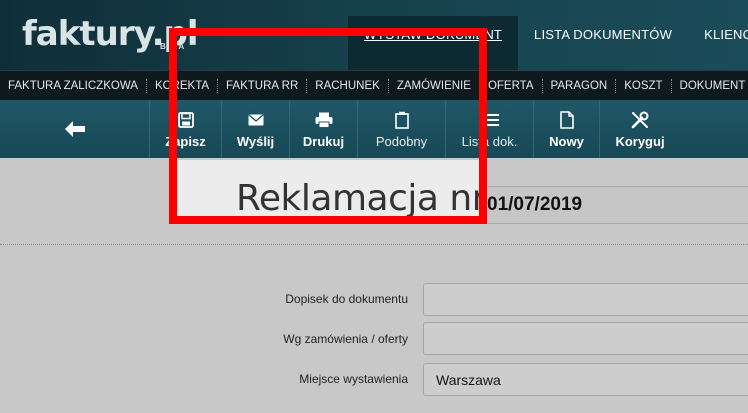  I want to click on doc-type-rr-invoice: FAKTURA RR, so click(263, 85).